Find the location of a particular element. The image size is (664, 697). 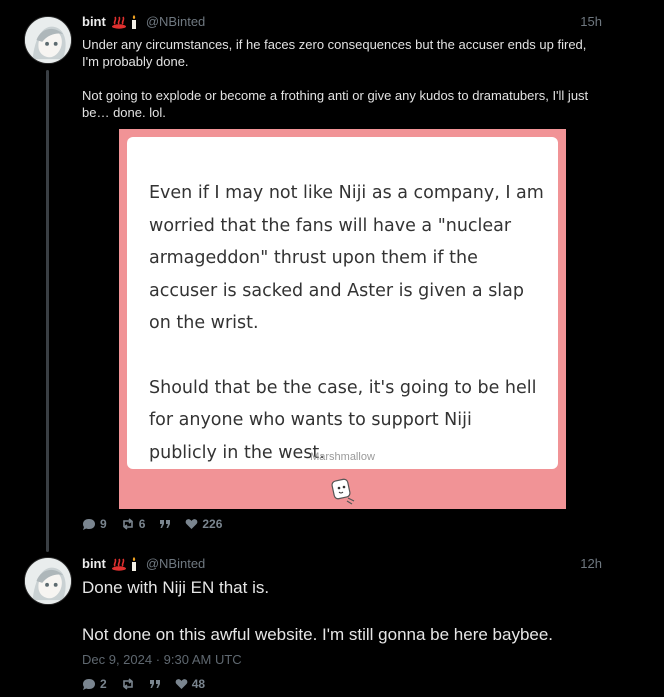

reply-count: 9 is located at coordinates (103, 524).